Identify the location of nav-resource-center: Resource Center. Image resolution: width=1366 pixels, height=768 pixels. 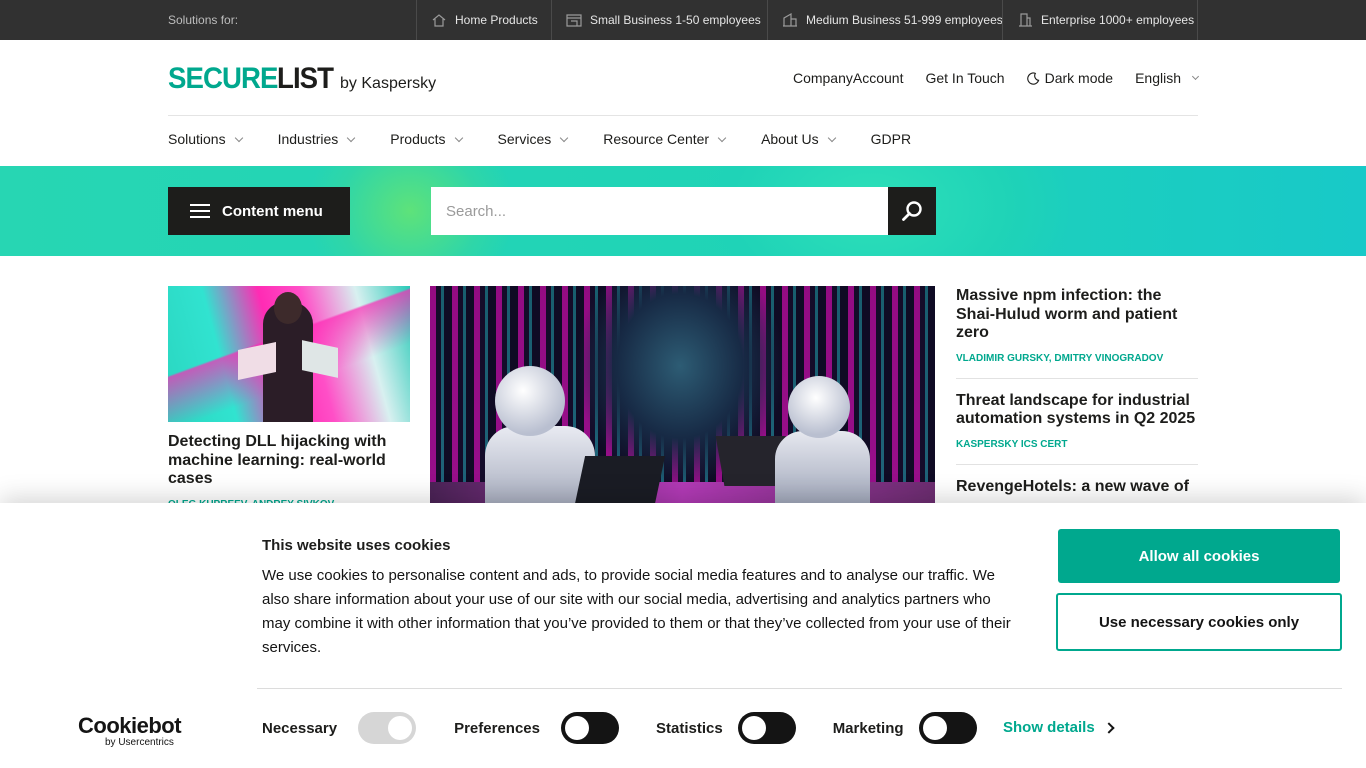
(665, 139).